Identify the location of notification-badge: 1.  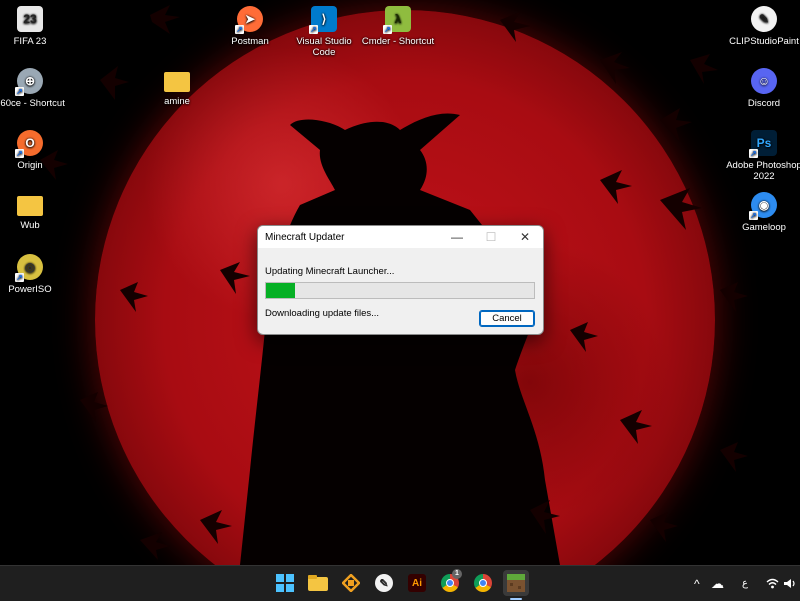
(457, 574).